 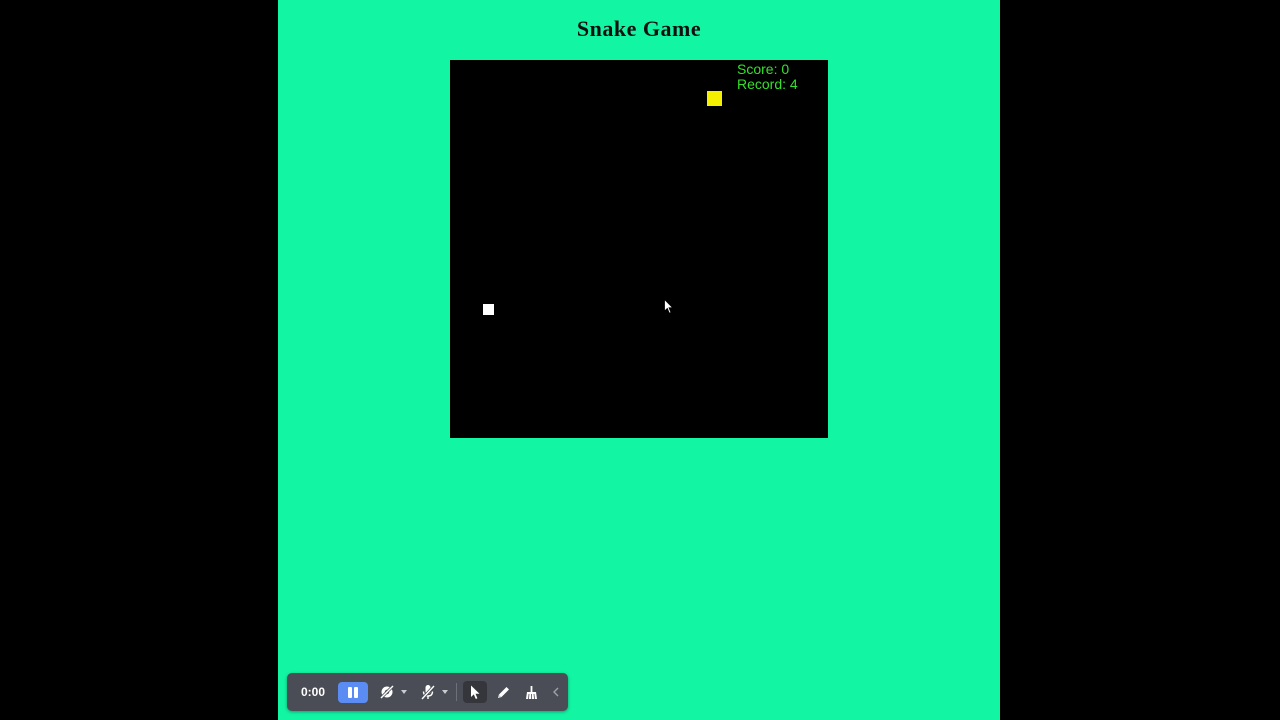 I want to click on pen-tool-button, so click(x=503, y=692).